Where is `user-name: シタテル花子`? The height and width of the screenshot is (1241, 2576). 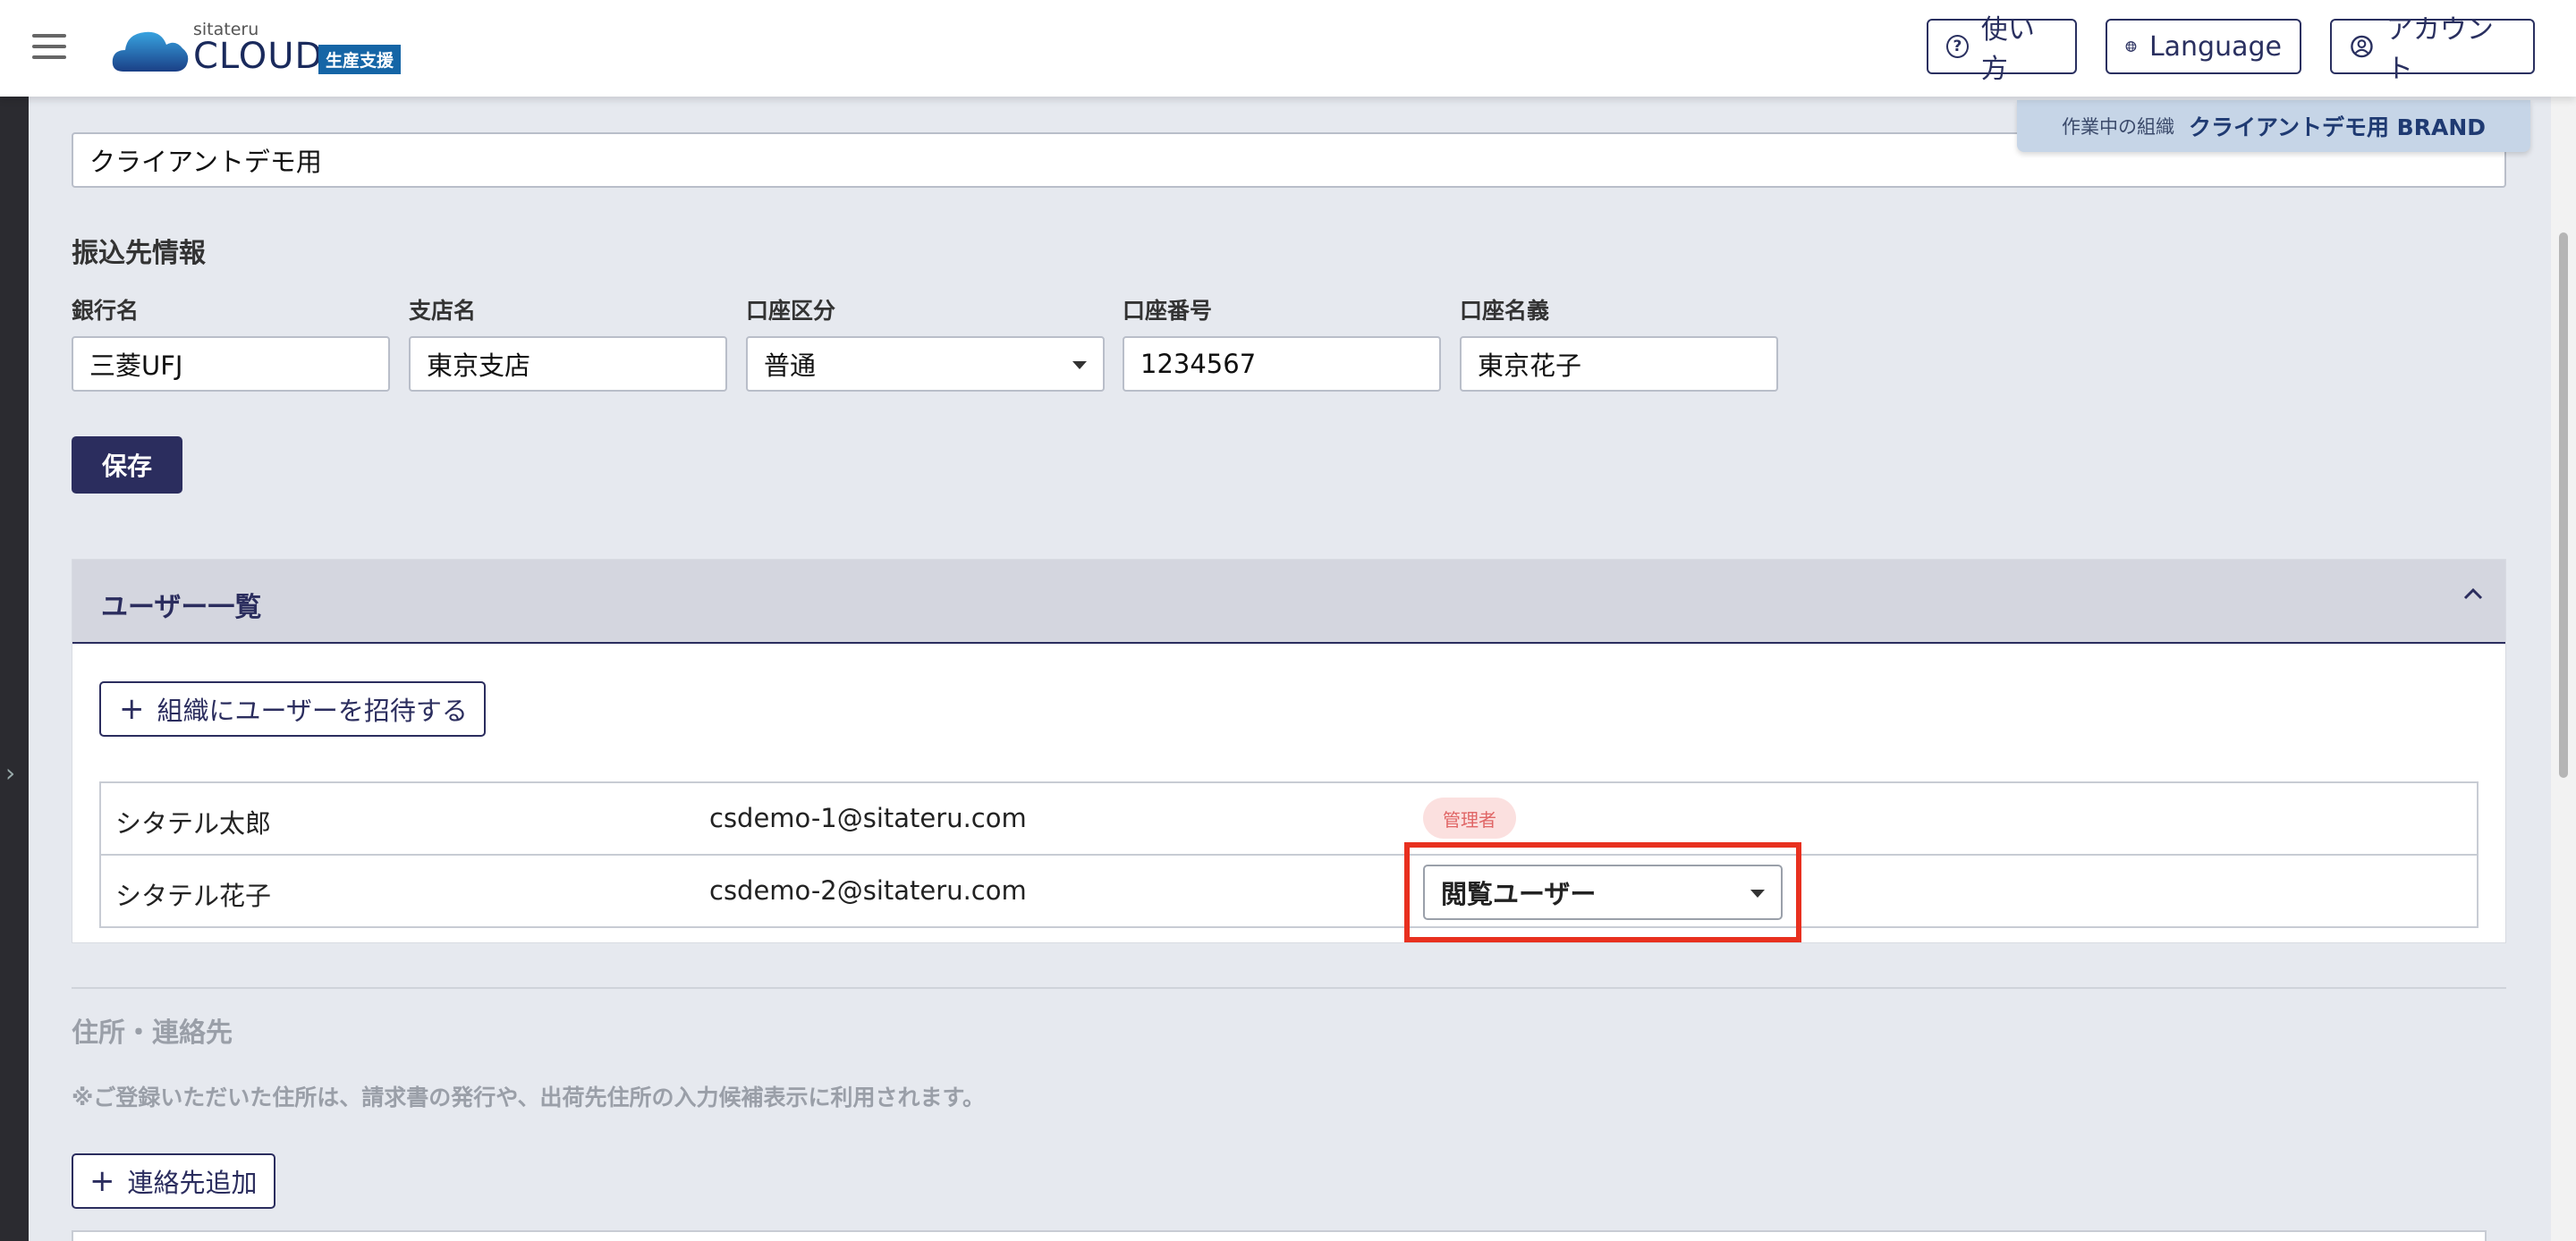 user-name: シタテル花子 is located at coordinates (193, 896).